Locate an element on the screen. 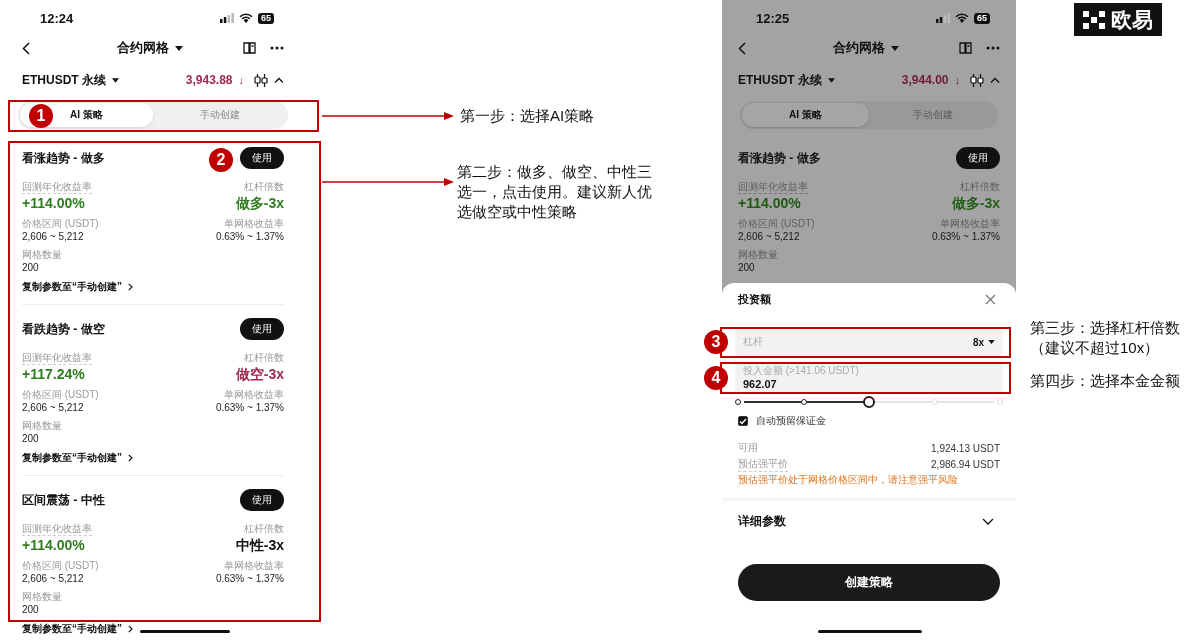 This screenshot has width=1200, height=640. price: 3,943.88 is located at coordinates (209, 80).